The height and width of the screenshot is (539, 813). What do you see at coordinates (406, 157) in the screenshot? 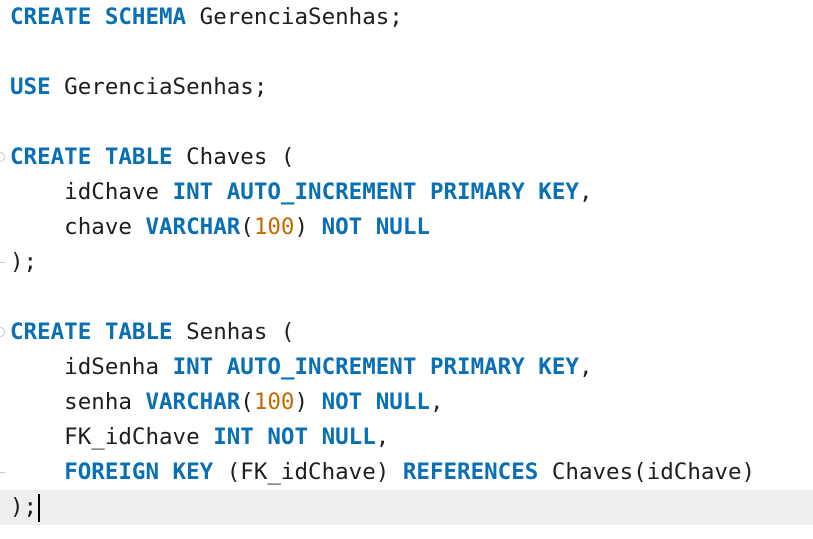
I see `code-line: CREATE TABLE Chaves (` at bounding box center [406, 157].